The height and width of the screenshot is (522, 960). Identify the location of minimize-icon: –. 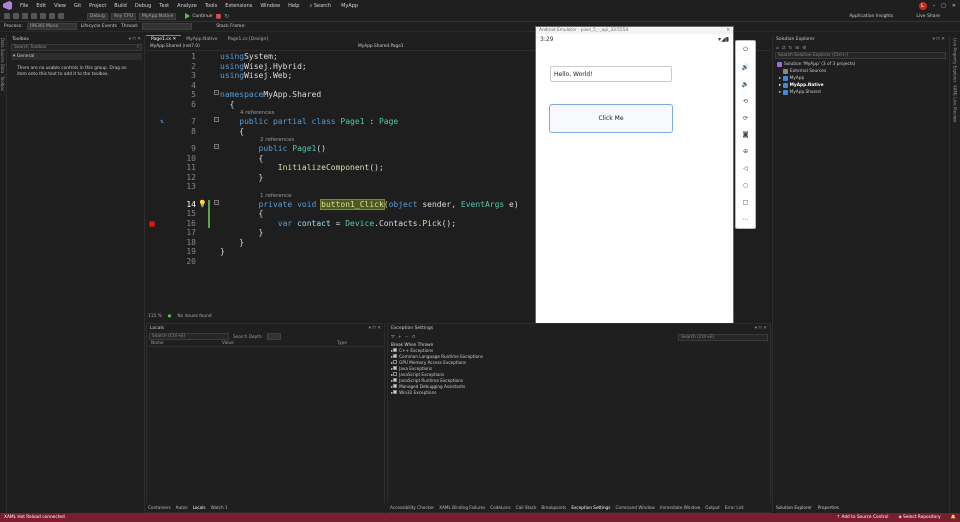
(934, 6).